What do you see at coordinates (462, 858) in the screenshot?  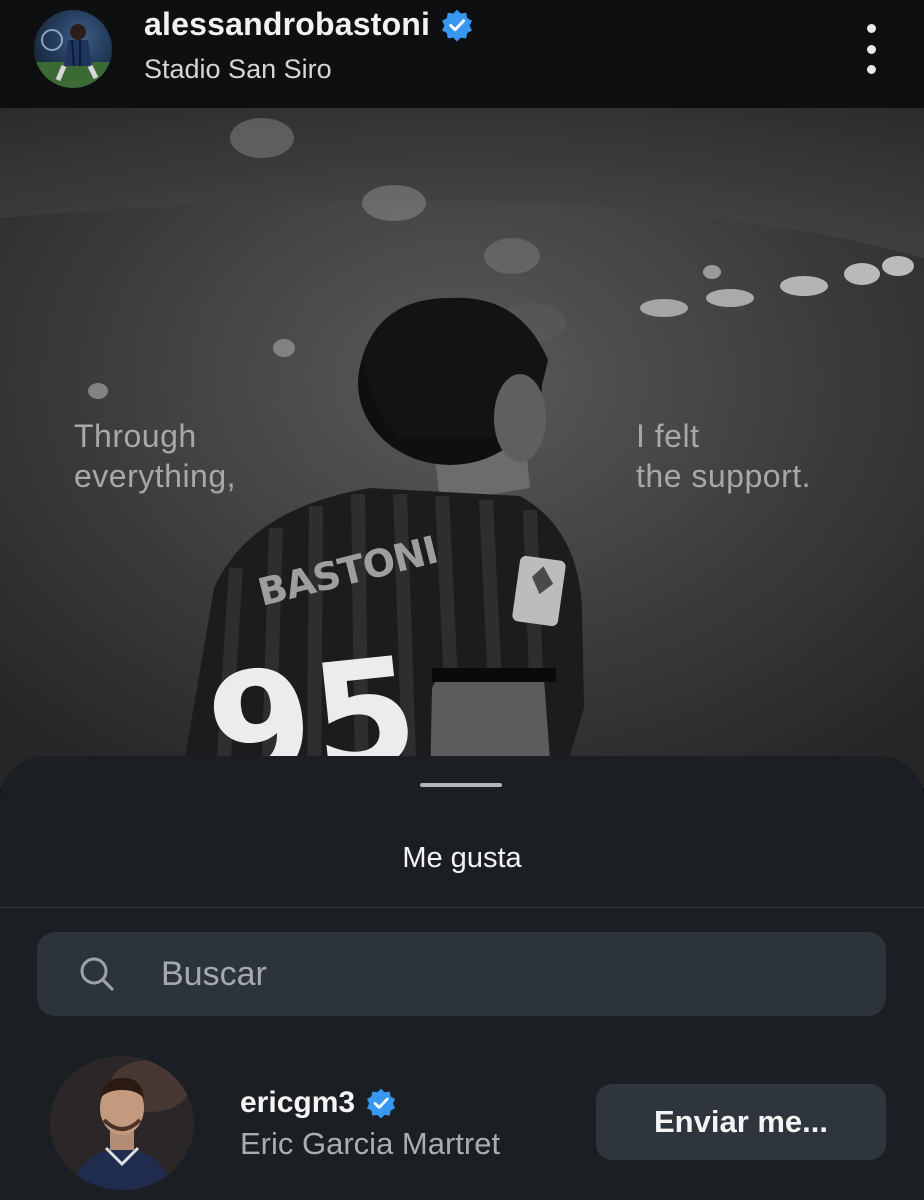 I see `sheet-title: Me gusta` at bounding box center [462, 858].